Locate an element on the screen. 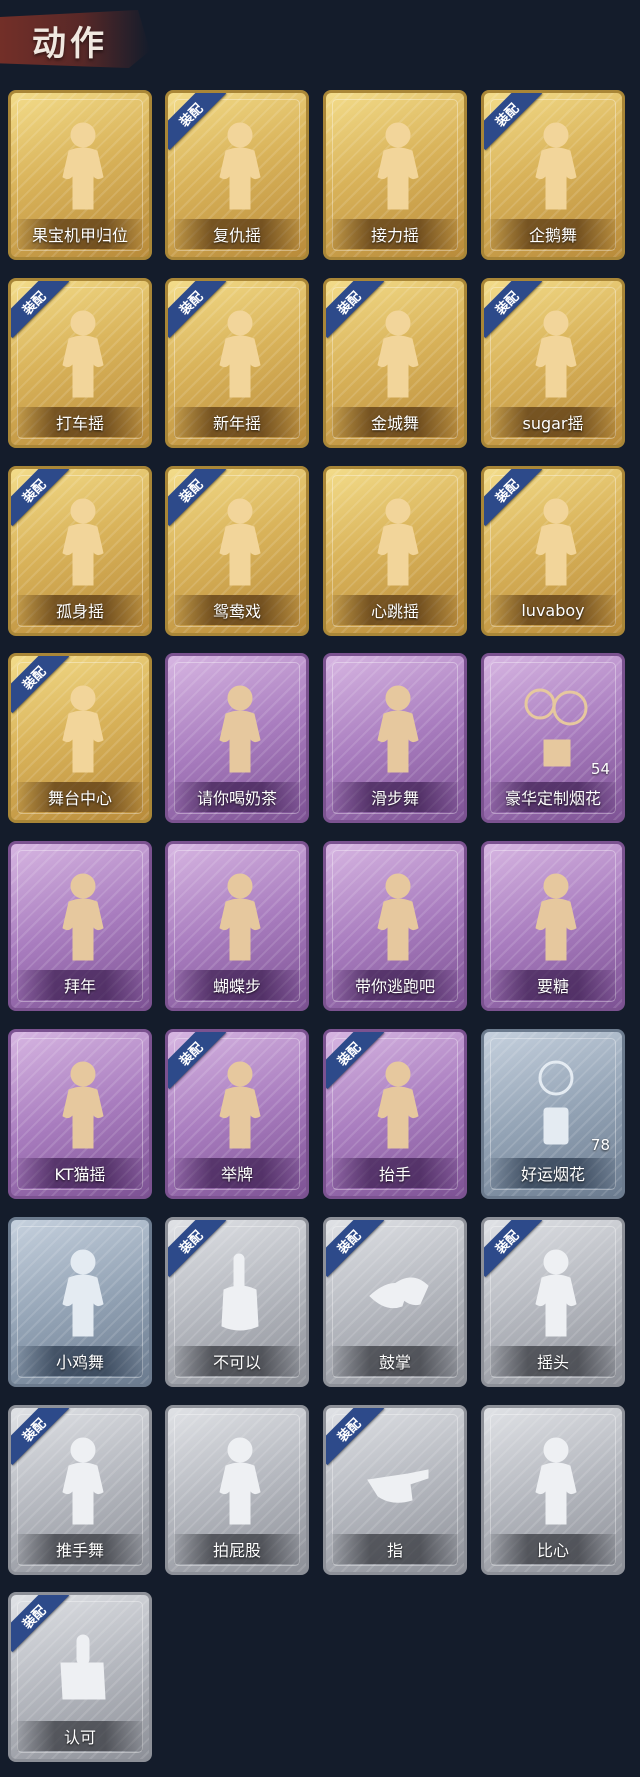 This screenshot has width=640, height=1777. emote-card: 要糖 is located at coordinates (553, 926).